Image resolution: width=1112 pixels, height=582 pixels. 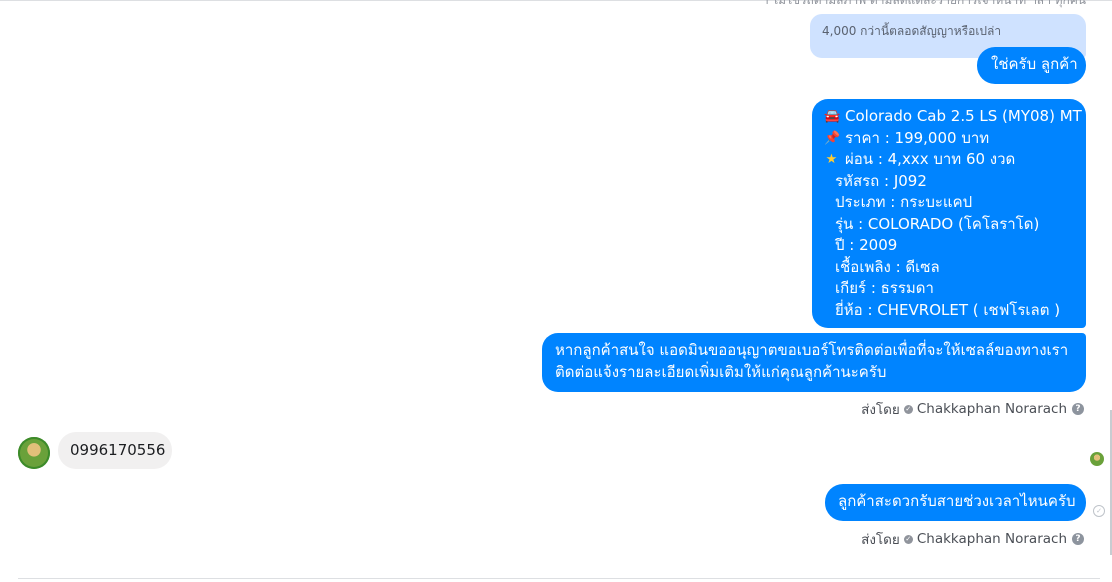 What do you see at coordinates (930, 159) in the screenshot?
I see `car-installment: ผ่อน : 4,xxx บาท 60 งวด` at bounding box center [930, 159].